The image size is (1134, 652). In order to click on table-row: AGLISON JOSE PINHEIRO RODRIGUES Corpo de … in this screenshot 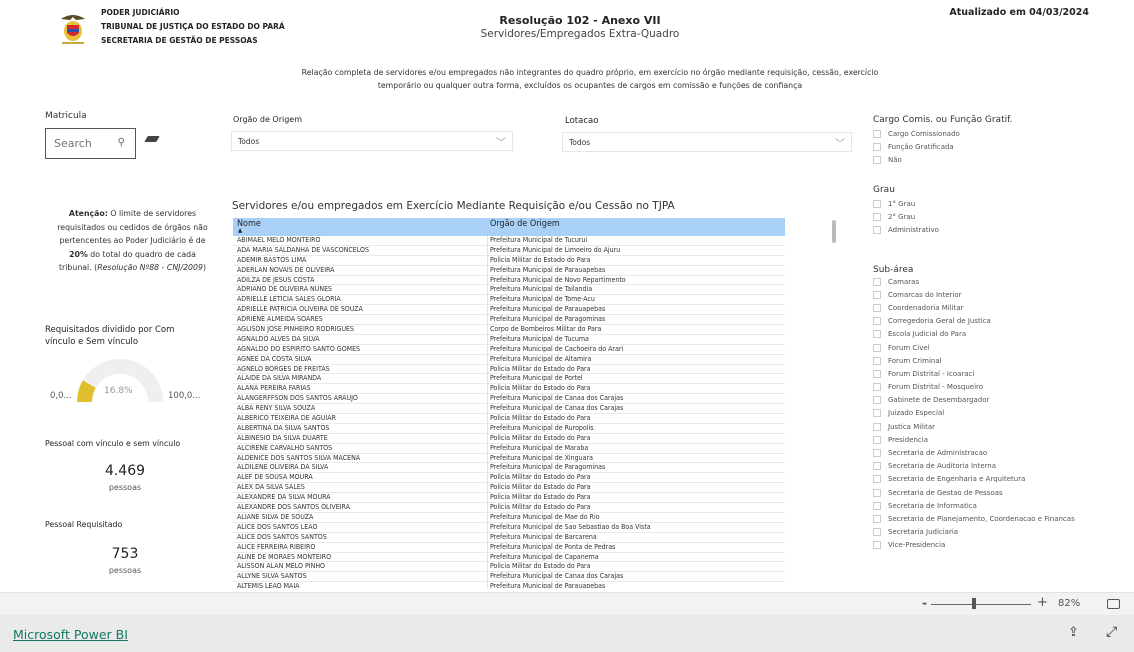, I will do `click(509, 330)`.